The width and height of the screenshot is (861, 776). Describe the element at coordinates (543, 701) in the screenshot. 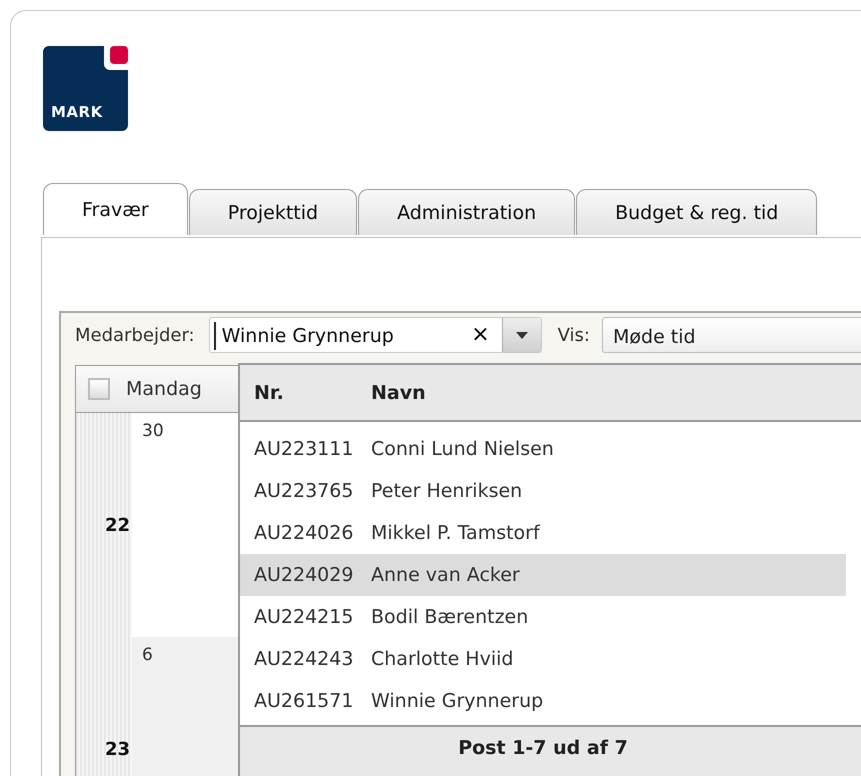

I see `list-row: AU261571 Winnie Grynnerup` at that location.